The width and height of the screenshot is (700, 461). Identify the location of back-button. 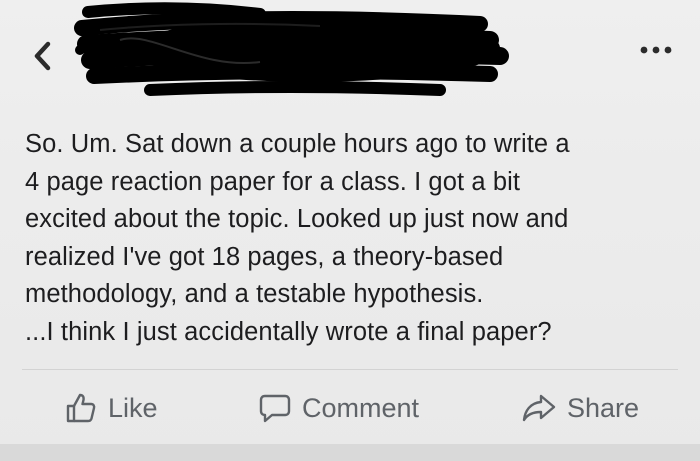
(43, 56).